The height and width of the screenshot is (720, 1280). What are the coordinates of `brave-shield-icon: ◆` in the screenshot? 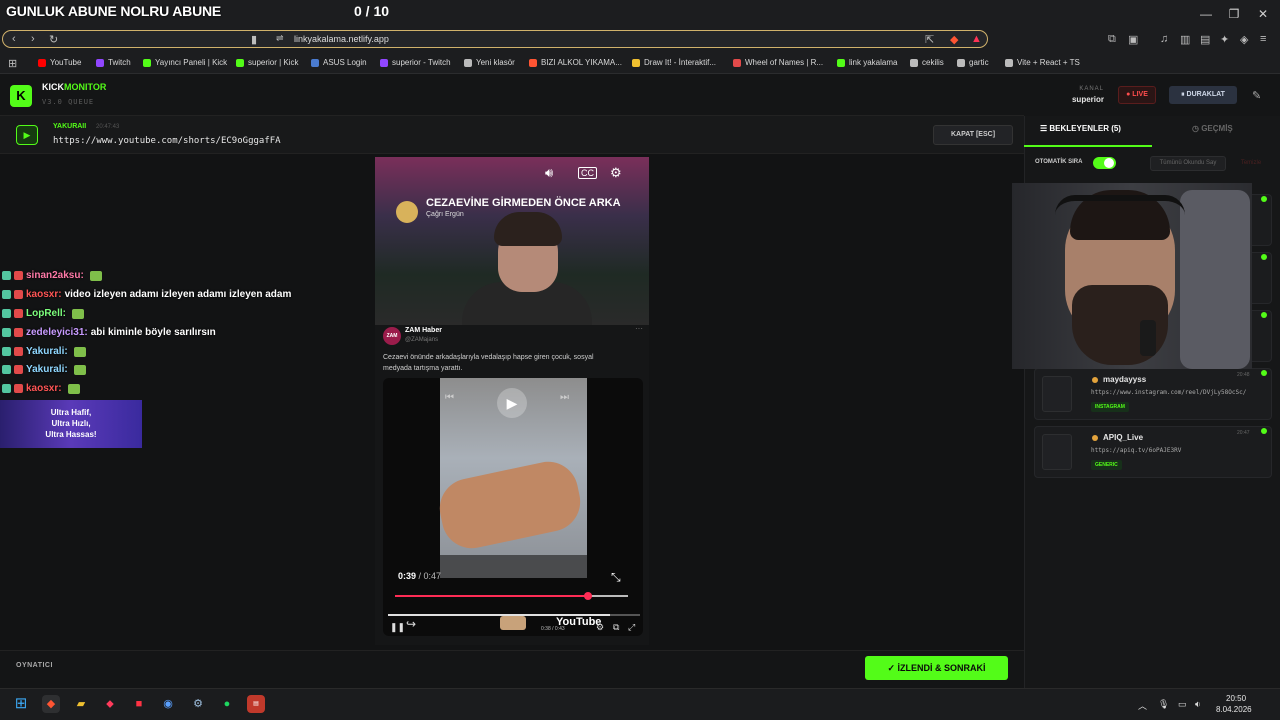 It's located at (954, 39).